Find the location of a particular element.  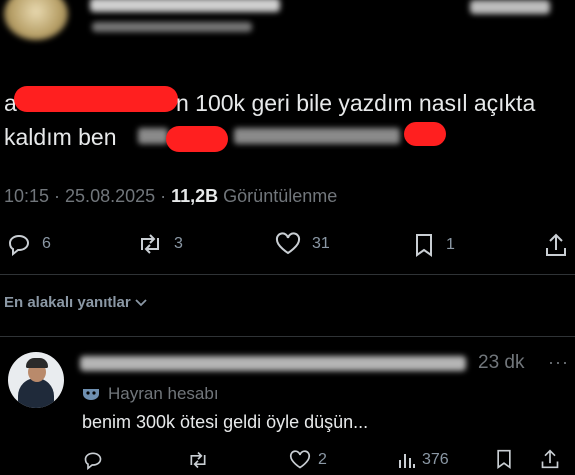

views-count: 11,2B is located at coordinates (195, 196).